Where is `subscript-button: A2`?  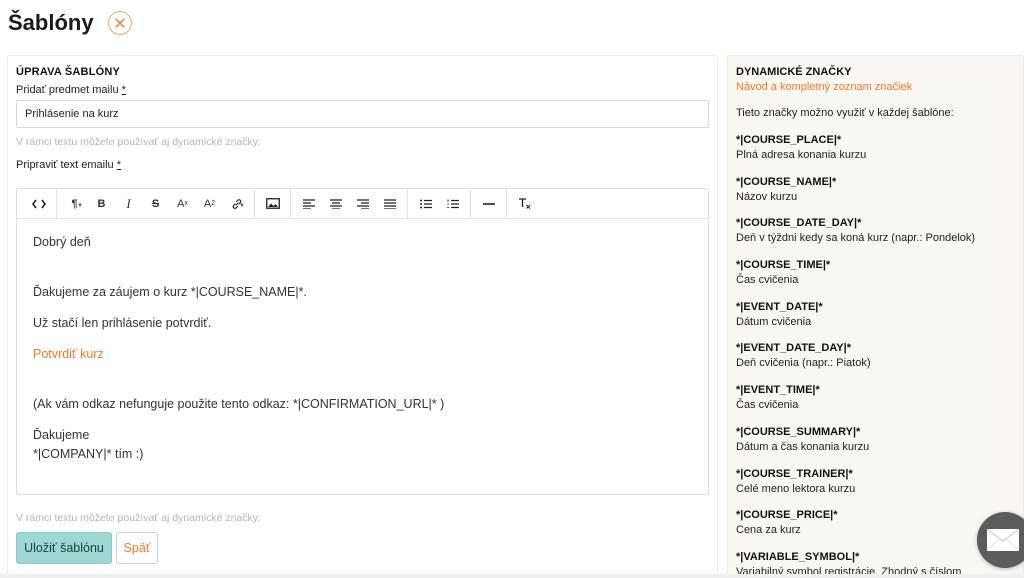 subscript-button: A2 is located at coordinates (209, 203).